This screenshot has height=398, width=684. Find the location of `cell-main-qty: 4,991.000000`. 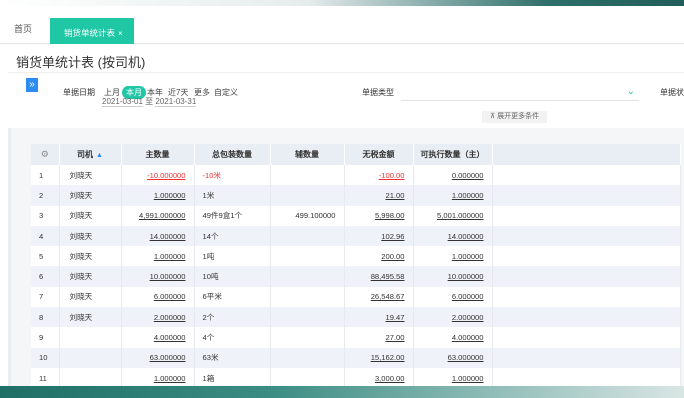

cell-main-qty: 4,991.000000 is located at coordinates (158, 215).